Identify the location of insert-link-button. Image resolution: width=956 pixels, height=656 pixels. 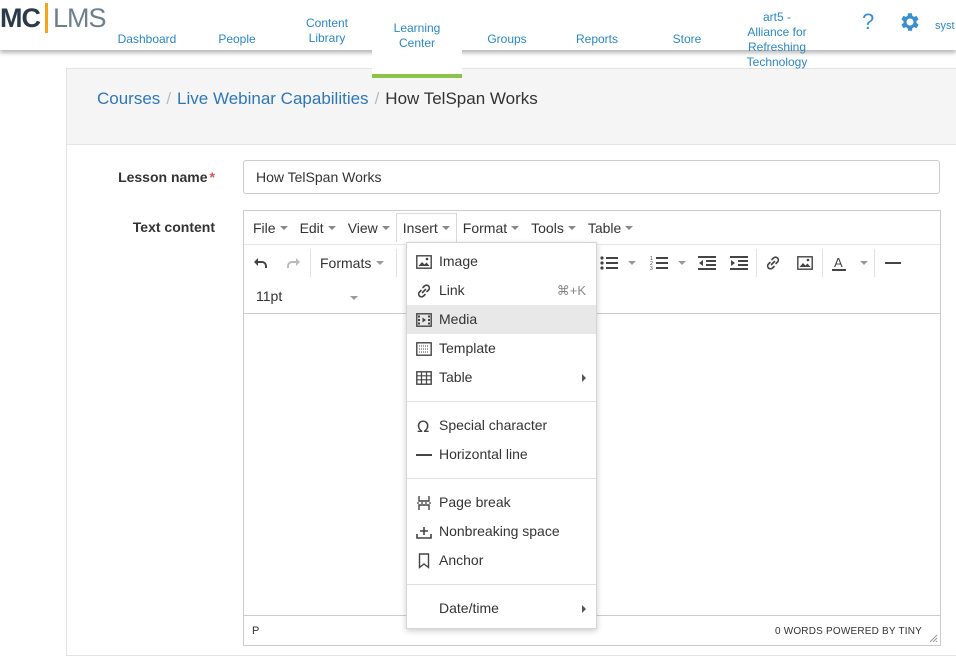
(773, 263).